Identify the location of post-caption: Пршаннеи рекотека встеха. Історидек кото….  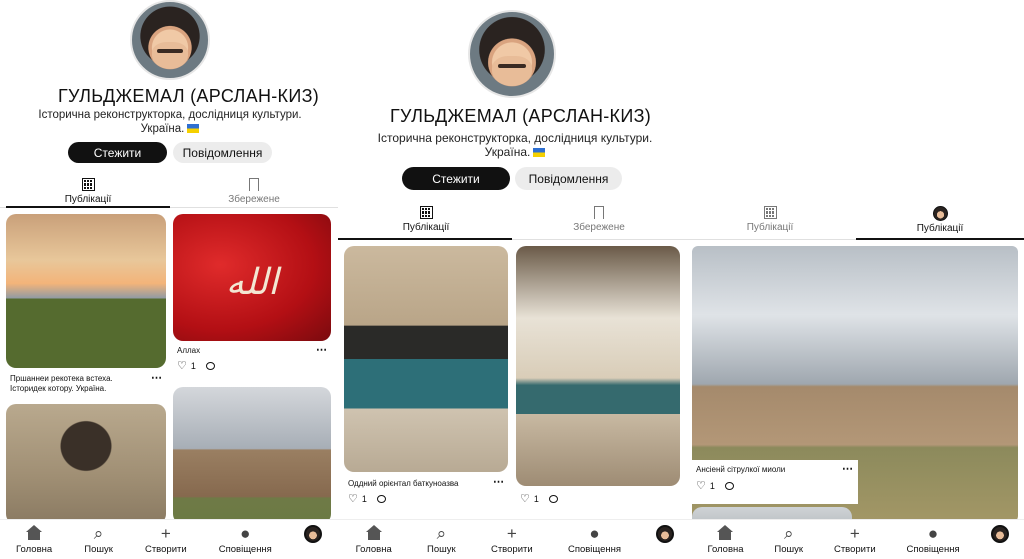
(61, 383).